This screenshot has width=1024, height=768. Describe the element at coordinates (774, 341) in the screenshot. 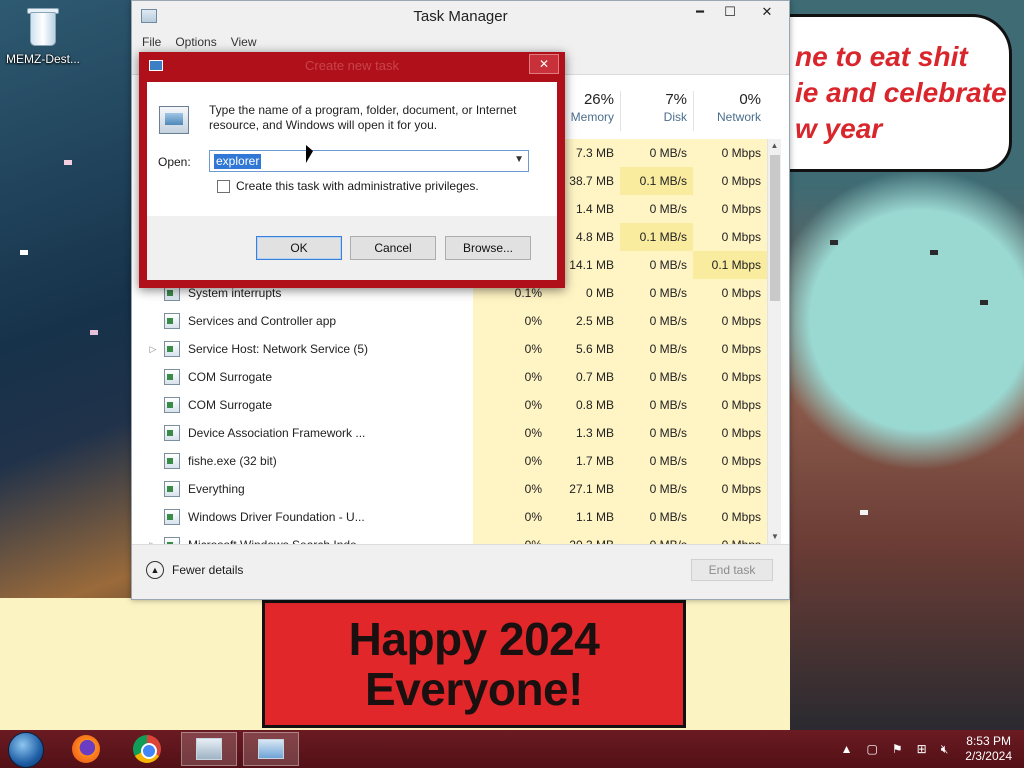

I see `vertical-scrollbar: ▲ ▼` at that location.